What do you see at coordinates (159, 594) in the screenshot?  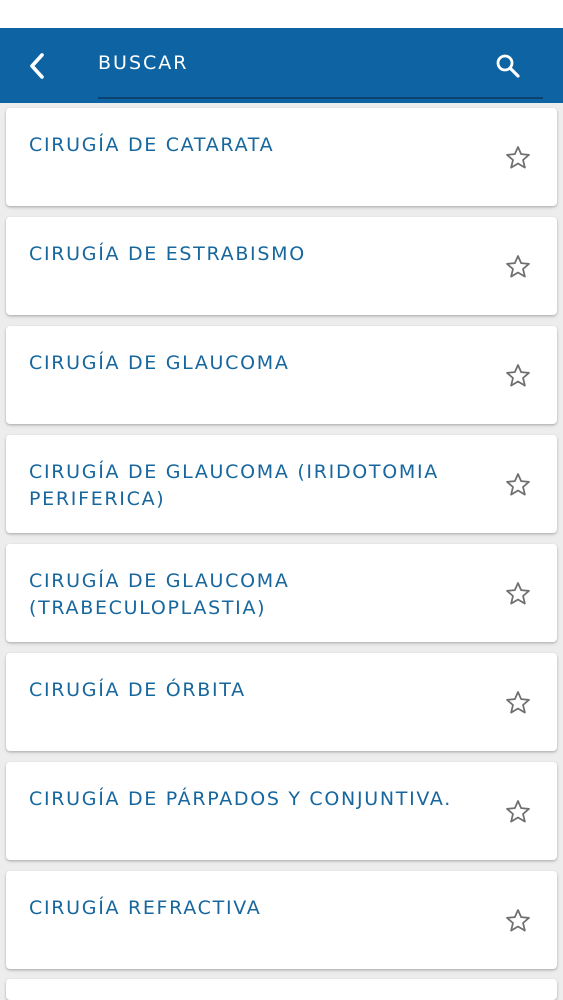 I see `list-item-title: CIRUGÍA DE GLAUCOMA (TRABECULOPLASTIA)` at bounding box center [159, 594].